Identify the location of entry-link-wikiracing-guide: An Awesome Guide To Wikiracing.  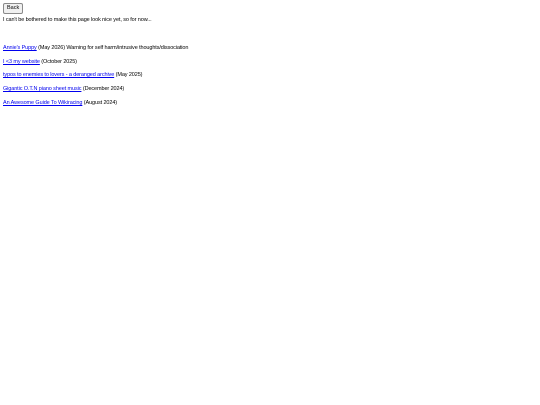
(42, 103).